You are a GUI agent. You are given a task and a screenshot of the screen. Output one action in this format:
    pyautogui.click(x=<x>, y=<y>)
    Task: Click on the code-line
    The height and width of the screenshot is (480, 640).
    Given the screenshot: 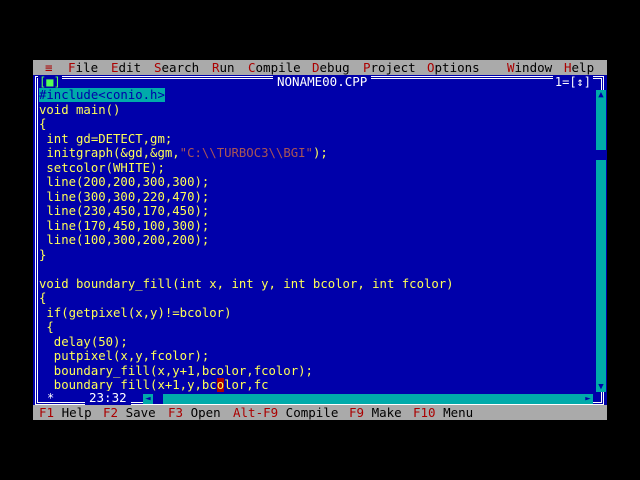 What is the action you would take?
    pyautogui.click(x=316, y=269)
    